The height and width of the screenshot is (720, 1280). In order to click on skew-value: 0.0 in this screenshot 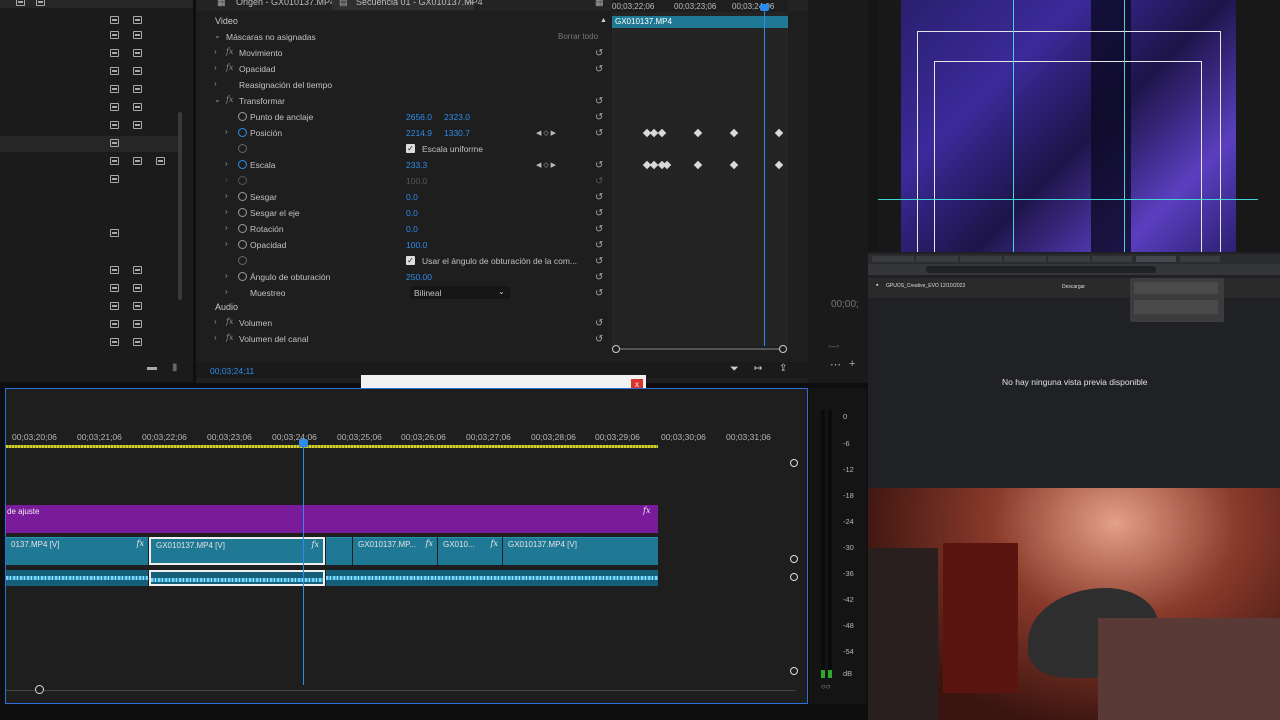, I will do `click(412, 197)`.